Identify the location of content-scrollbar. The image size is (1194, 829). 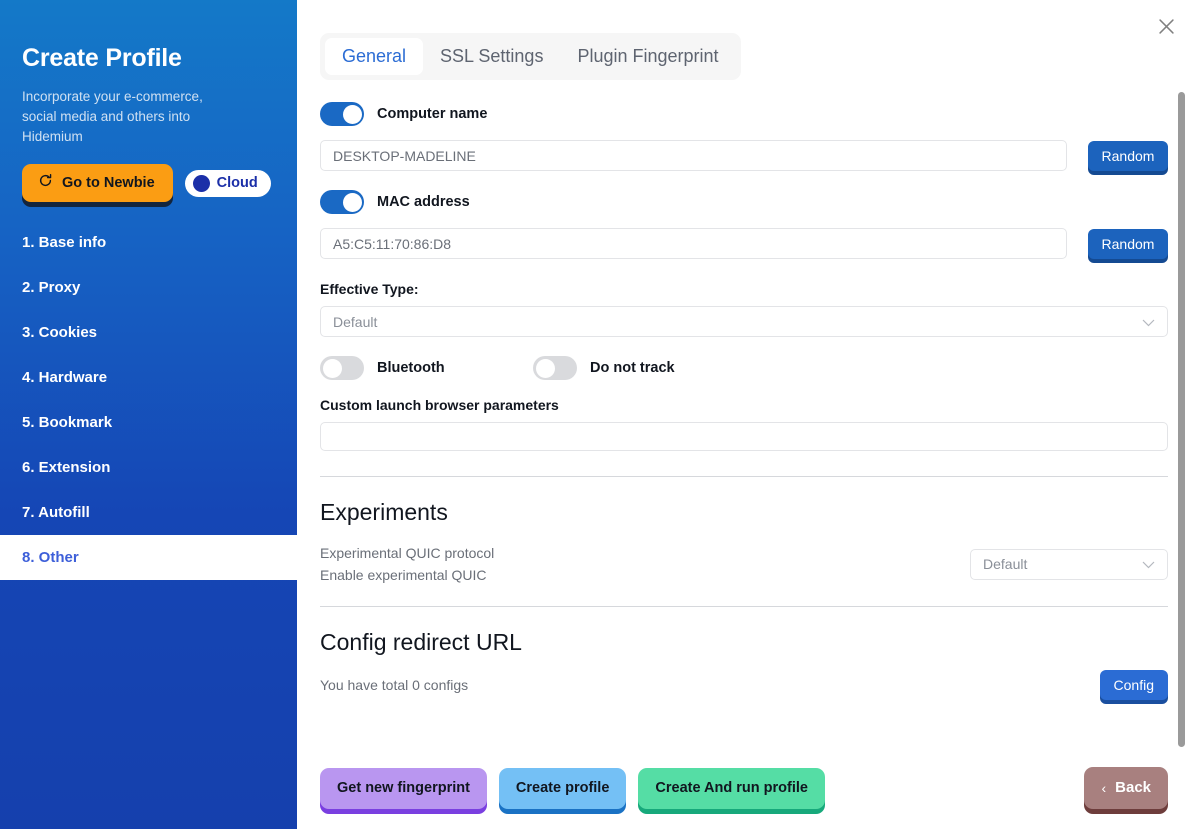
(1181, 422).